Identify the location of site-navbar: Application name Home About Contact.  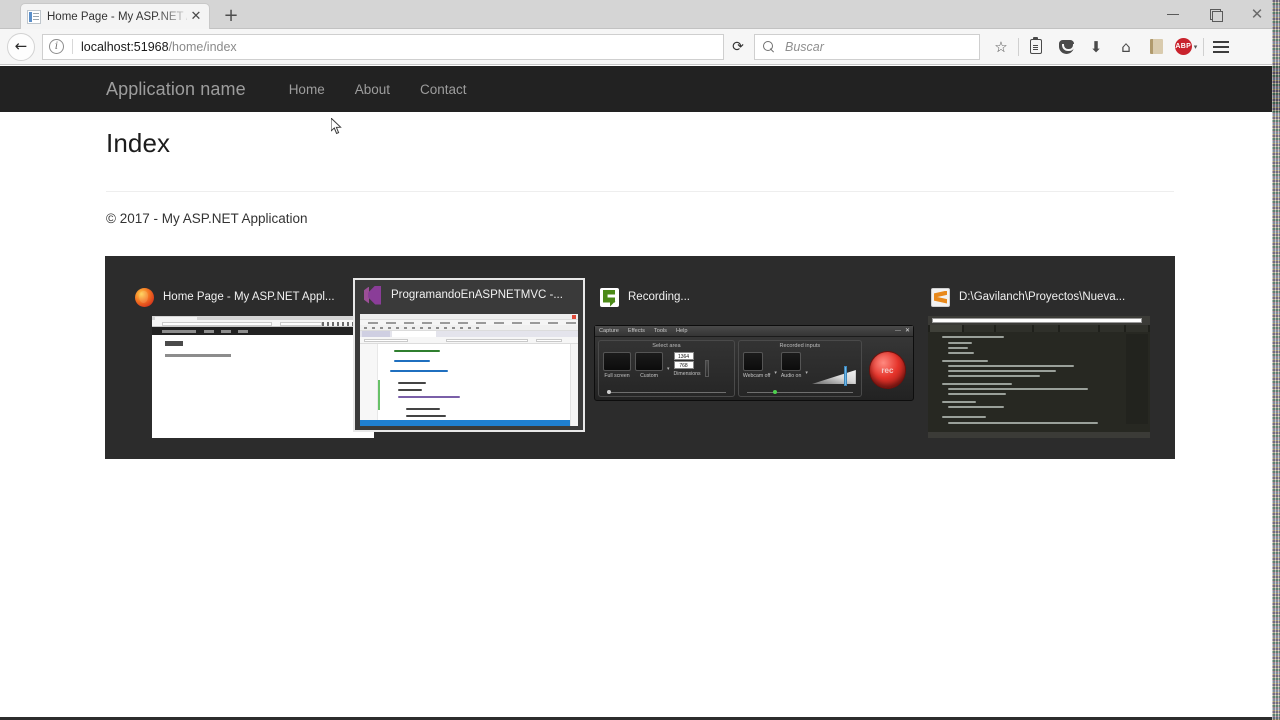
(640, 89).